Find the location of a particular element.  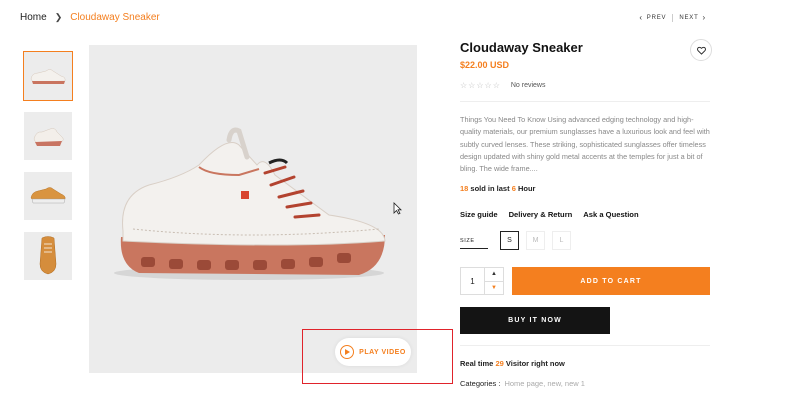

visitor-prefix: Real time is located at coordinates (478, 363).